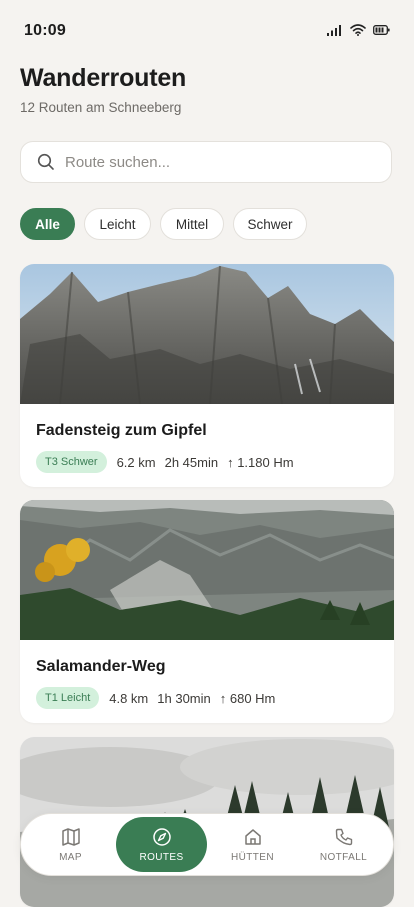  What do you see at coordinates (191, 462) in the screenshot?
I see `route-duration: 2h 45min` at bounding box center [191, 462].